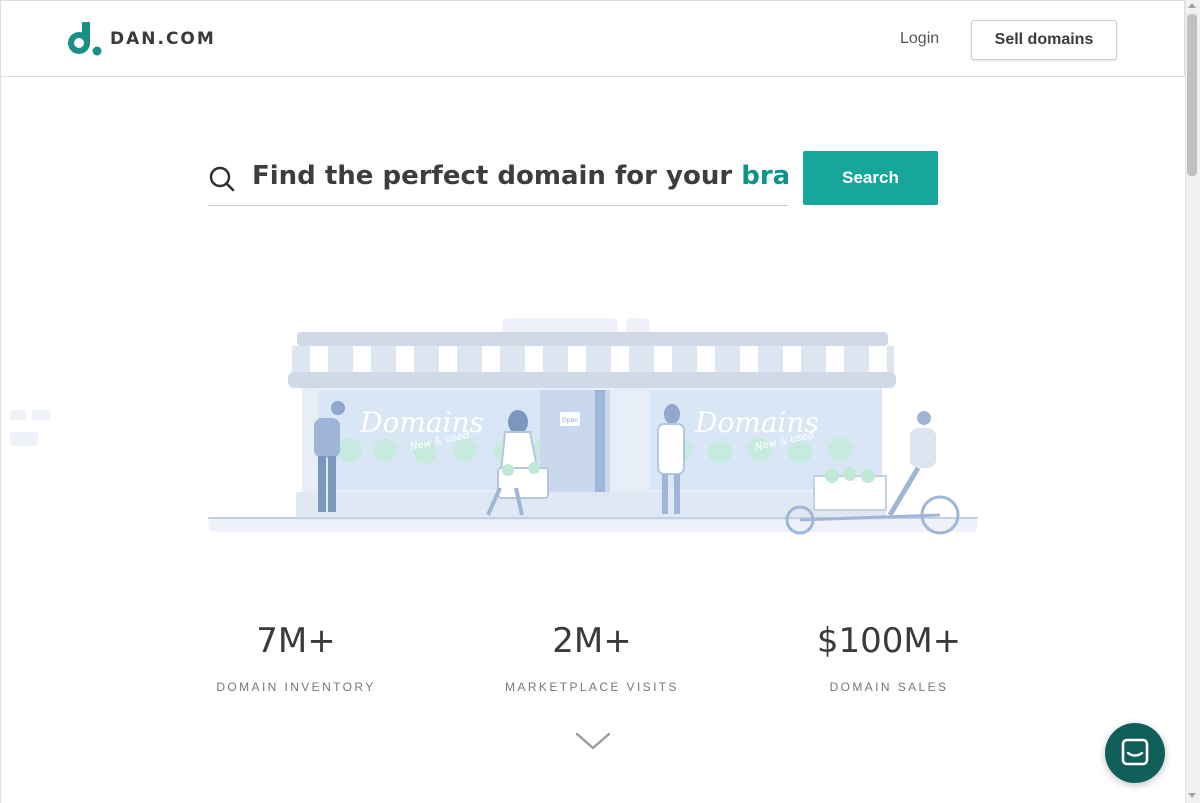 The image size is (1200, 803). What do you see at coordinates (1192, 95) in the screenshot?
I see `scrollbar-thumb` at bounding box center [1192, 95].